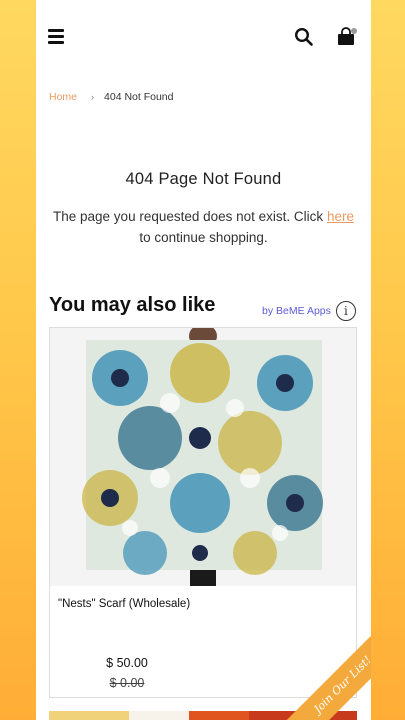 The width and height of the screenshot is (405, 720). I want to click on breadcrumb: Home › 404 Not Found, so click(111, 97).